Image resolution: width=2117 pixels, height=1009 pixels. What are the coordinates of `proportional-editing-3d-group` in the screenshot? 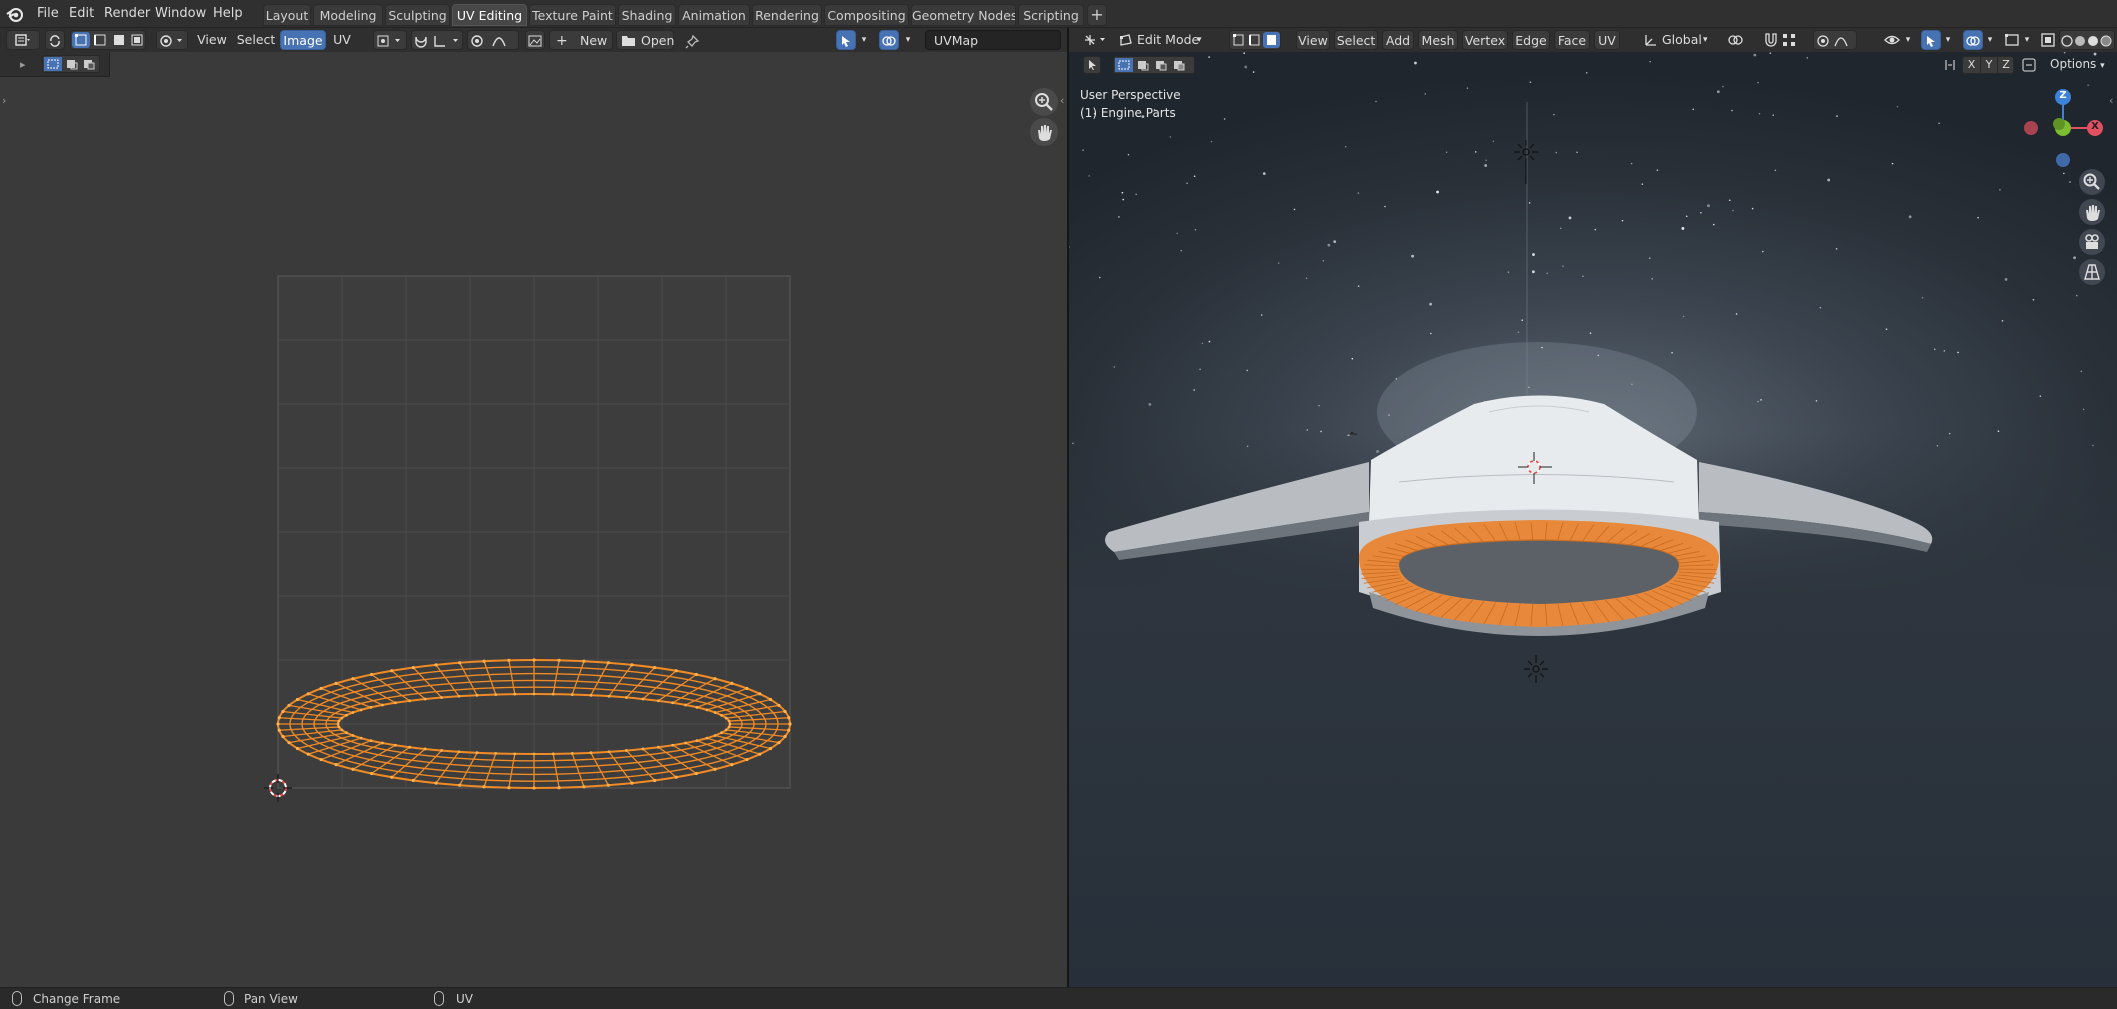 It's located at (1835, 40).